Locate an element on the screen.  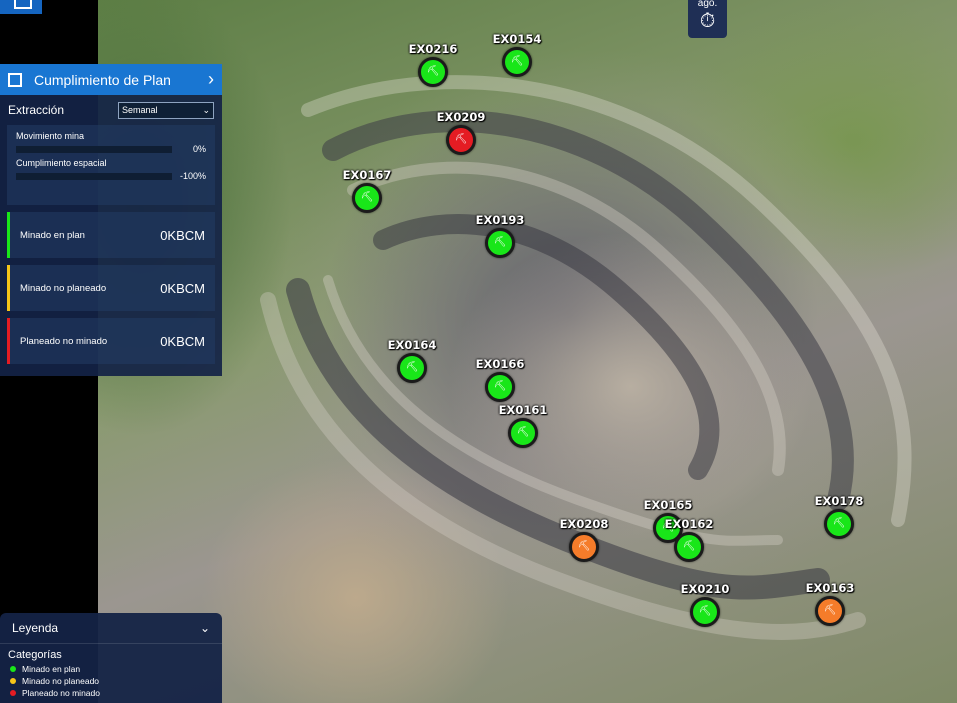
timer-icon: ⏱ is located at coordinates (707, 21).